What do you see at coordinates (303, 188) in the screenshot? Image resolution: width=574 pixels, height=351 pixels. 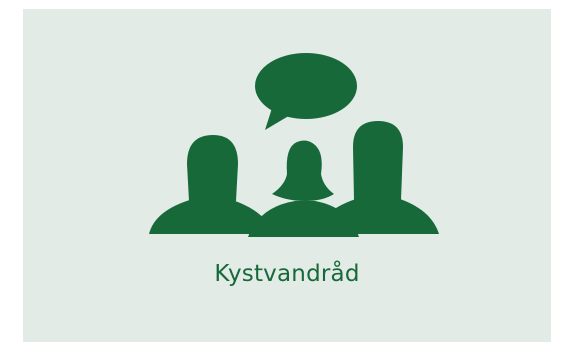 I see `center-person-icon` at bounding box center [303, 188].